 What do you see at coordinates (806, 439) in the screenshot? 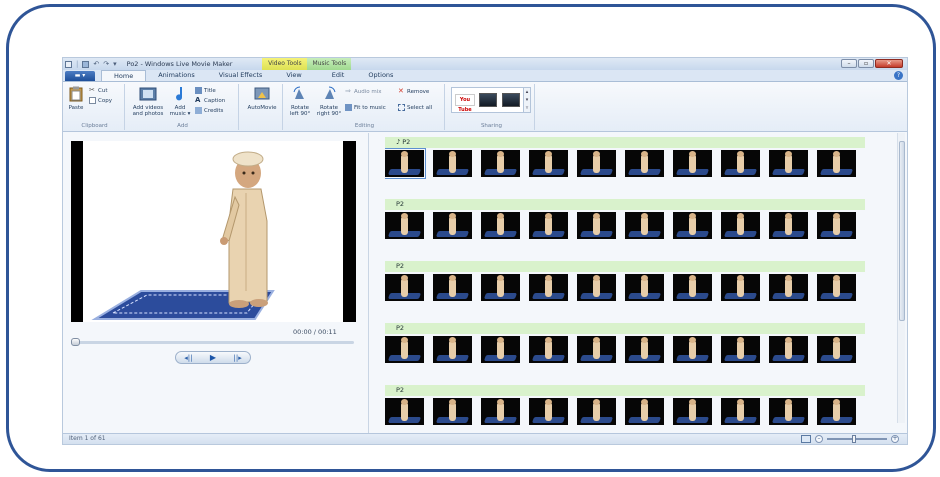
I see `thumbnail-size-icon` at bounding box center [806, 439].